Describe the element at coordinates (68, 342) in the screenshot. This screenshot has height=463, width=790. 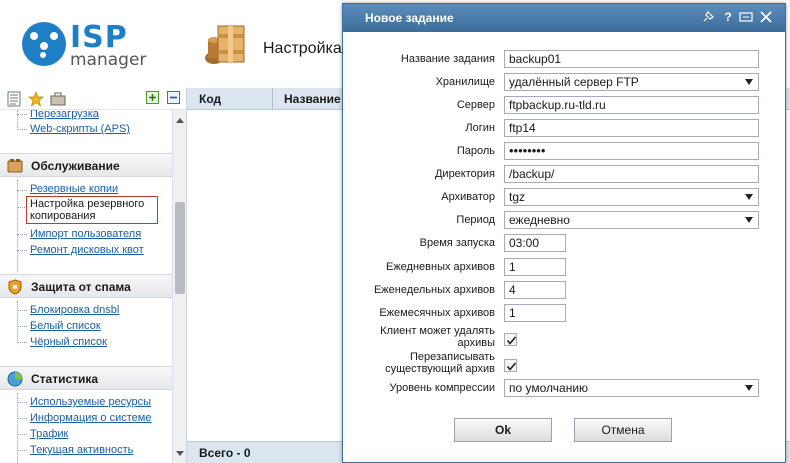
I see `sidebar-item-blacklist: Чёрный список` at that location.